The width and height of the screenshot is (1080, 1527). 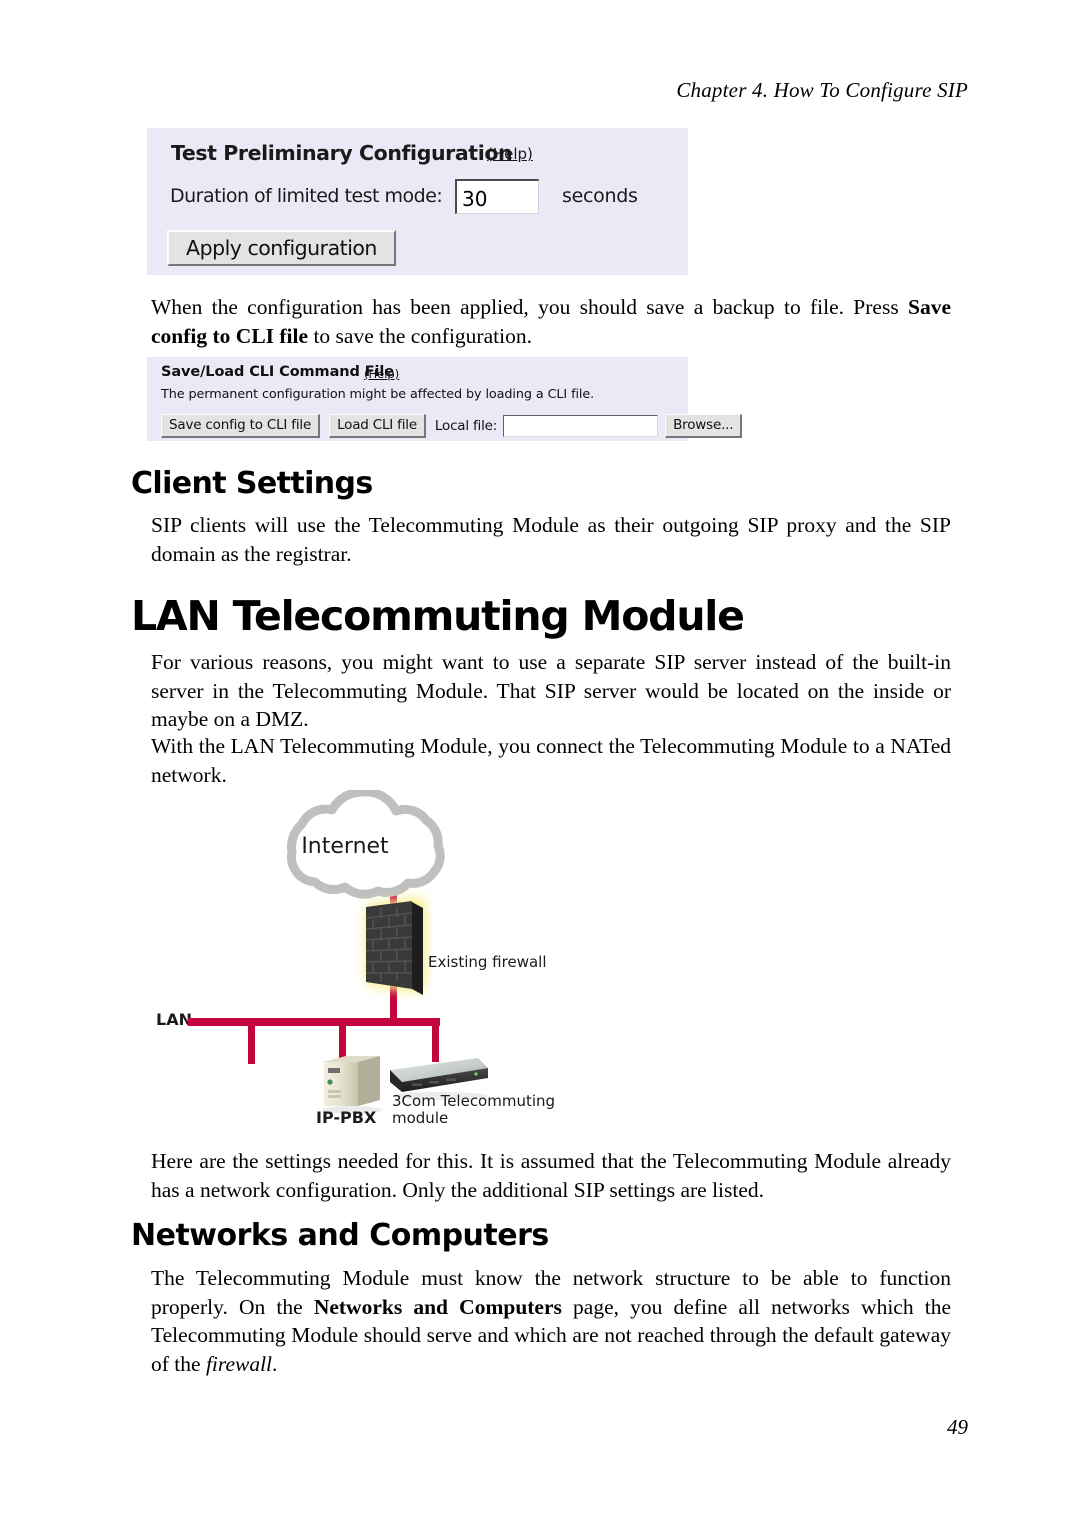 I want to click on page-number: 49, so click(x=957, y=1427).